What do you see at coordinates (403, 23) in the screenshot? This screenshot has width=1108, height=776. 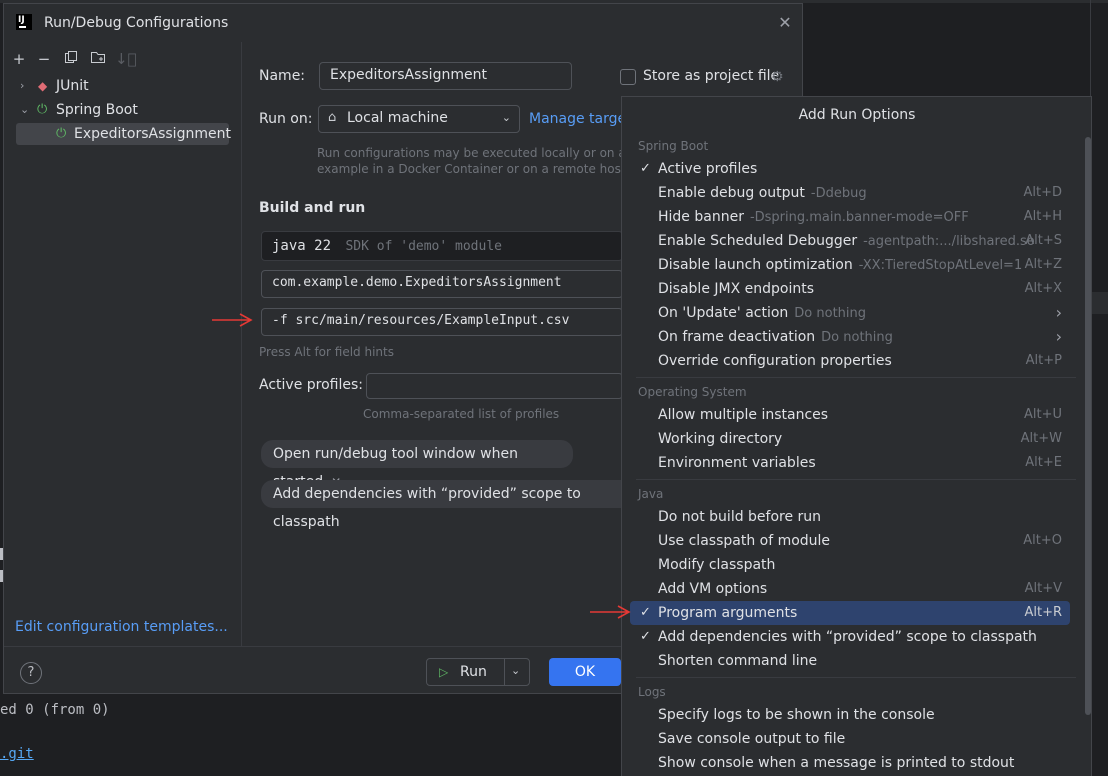 I see `dialog-titlebar: IJ Run/Debug Configurations ✕` at bounding box center [403, 23].